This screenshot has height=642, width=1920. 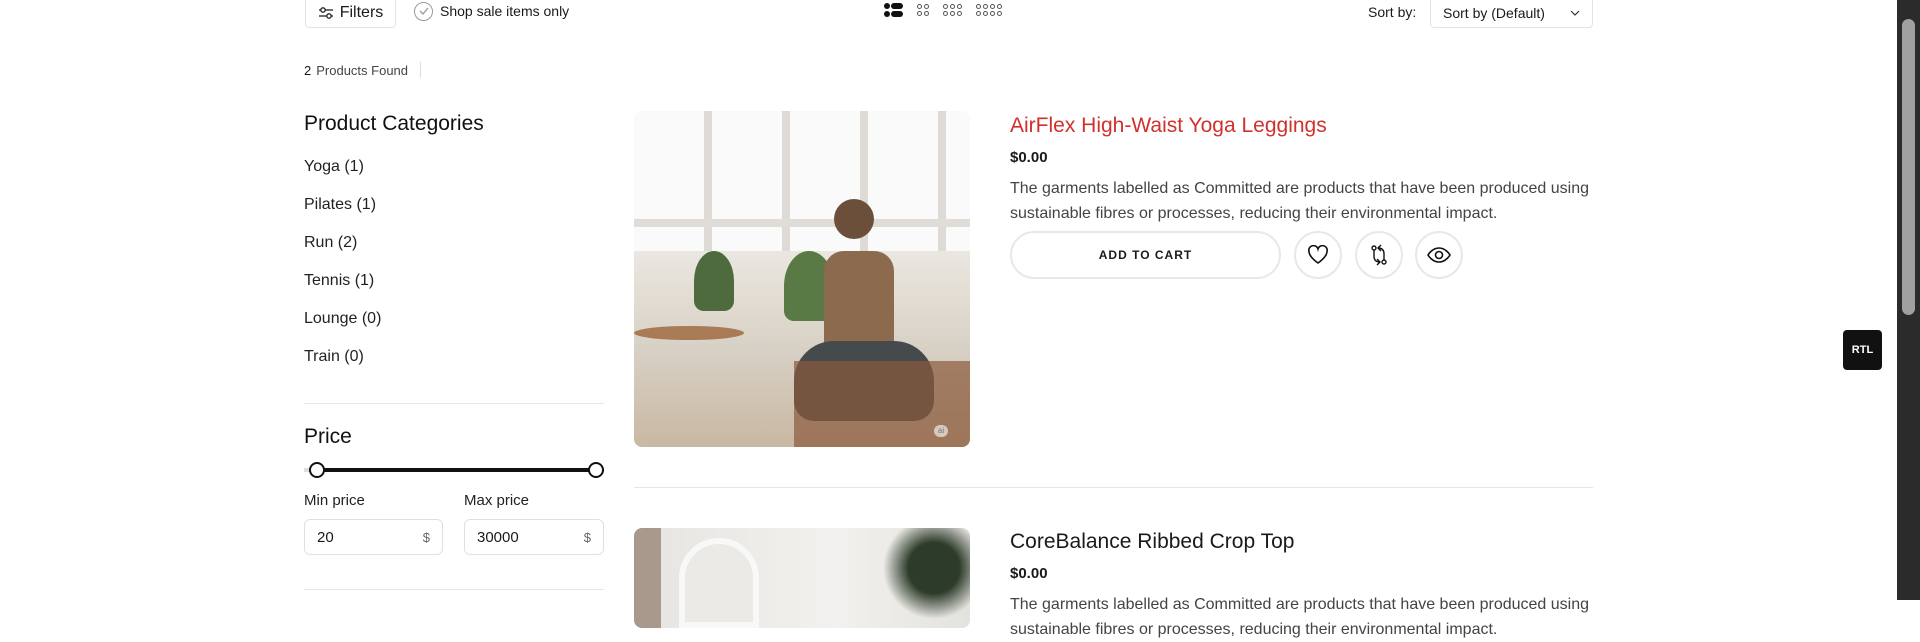 I want to click on chevron-down-icon, so click(x=1575, y=13).